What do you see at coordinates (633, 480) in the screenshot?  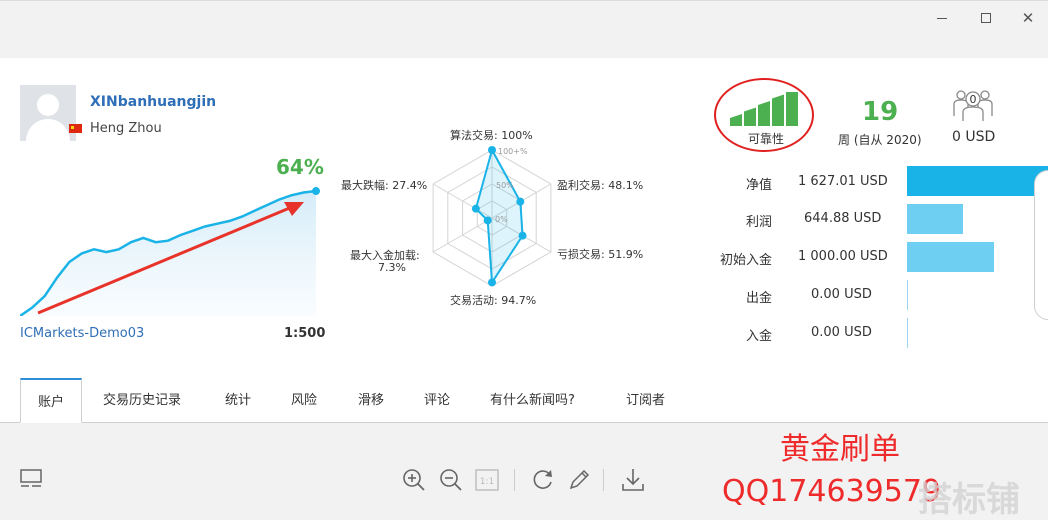 I see `download-icon` at bounding box center [633, 480].